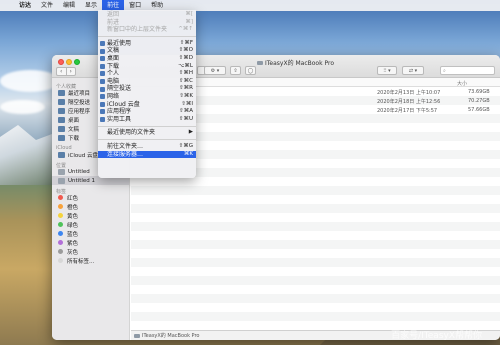  I want to click on menu-item-label: 最近使用, so click(119, 43).